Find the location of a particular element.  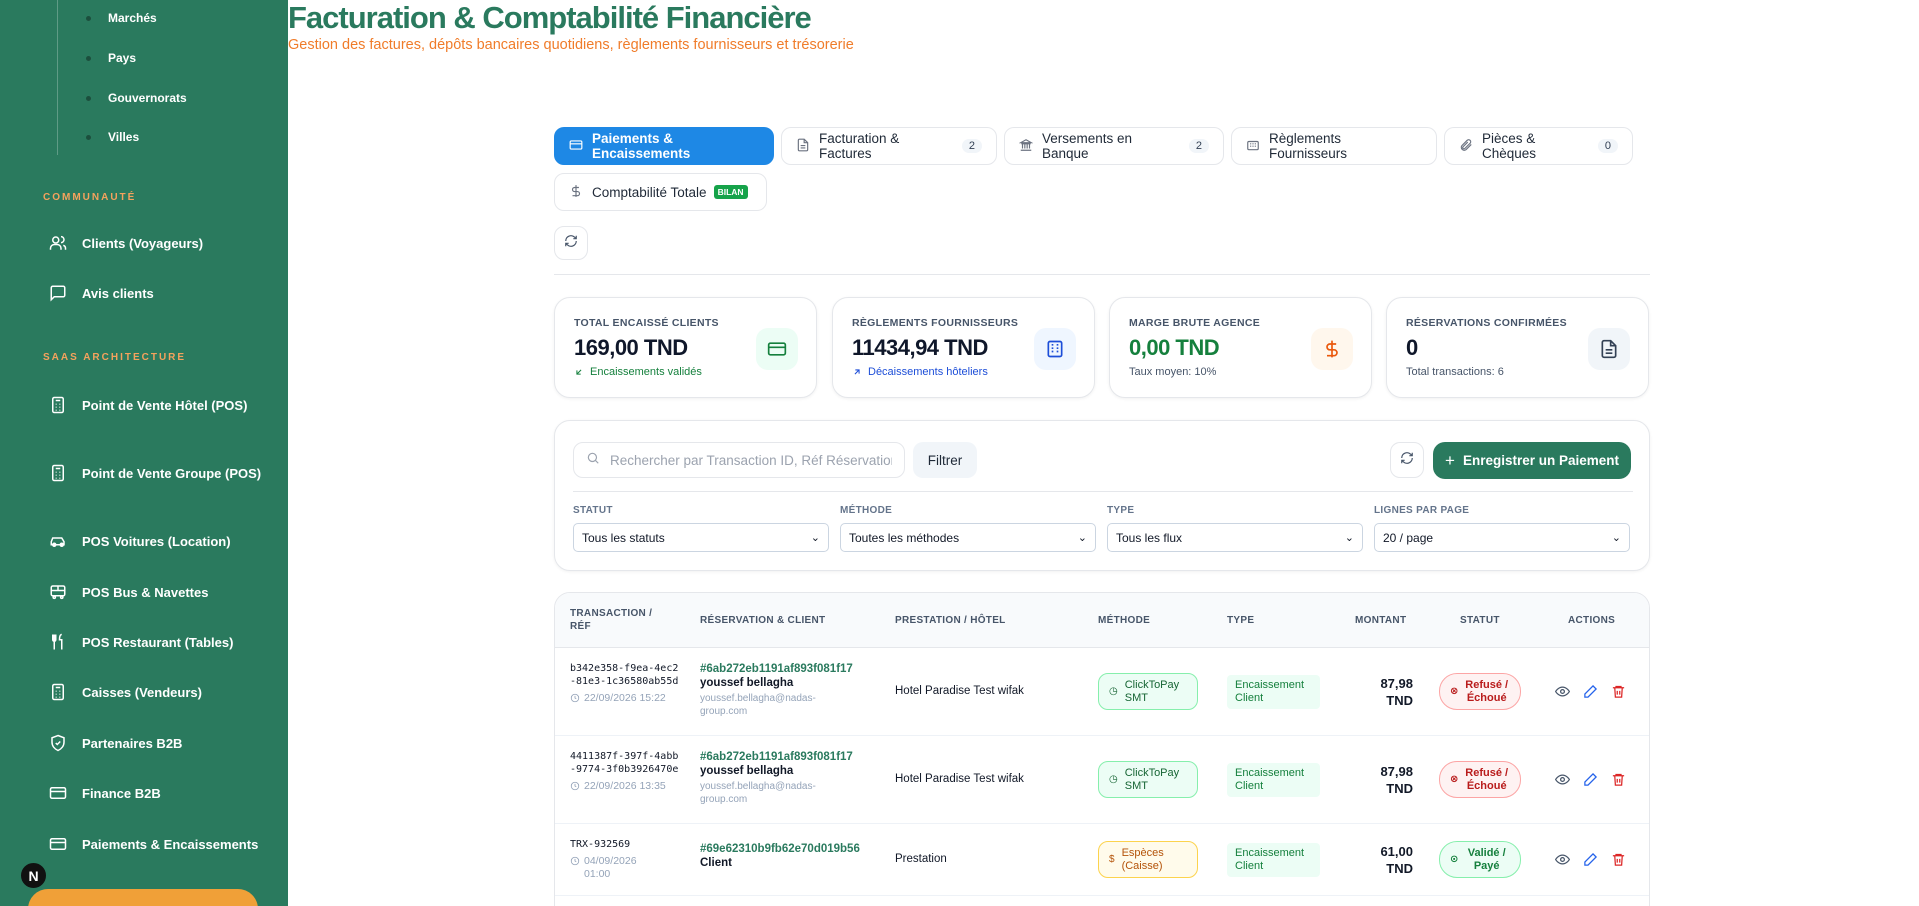

select-value: 20 / page is located at coordinates (1408, 537).